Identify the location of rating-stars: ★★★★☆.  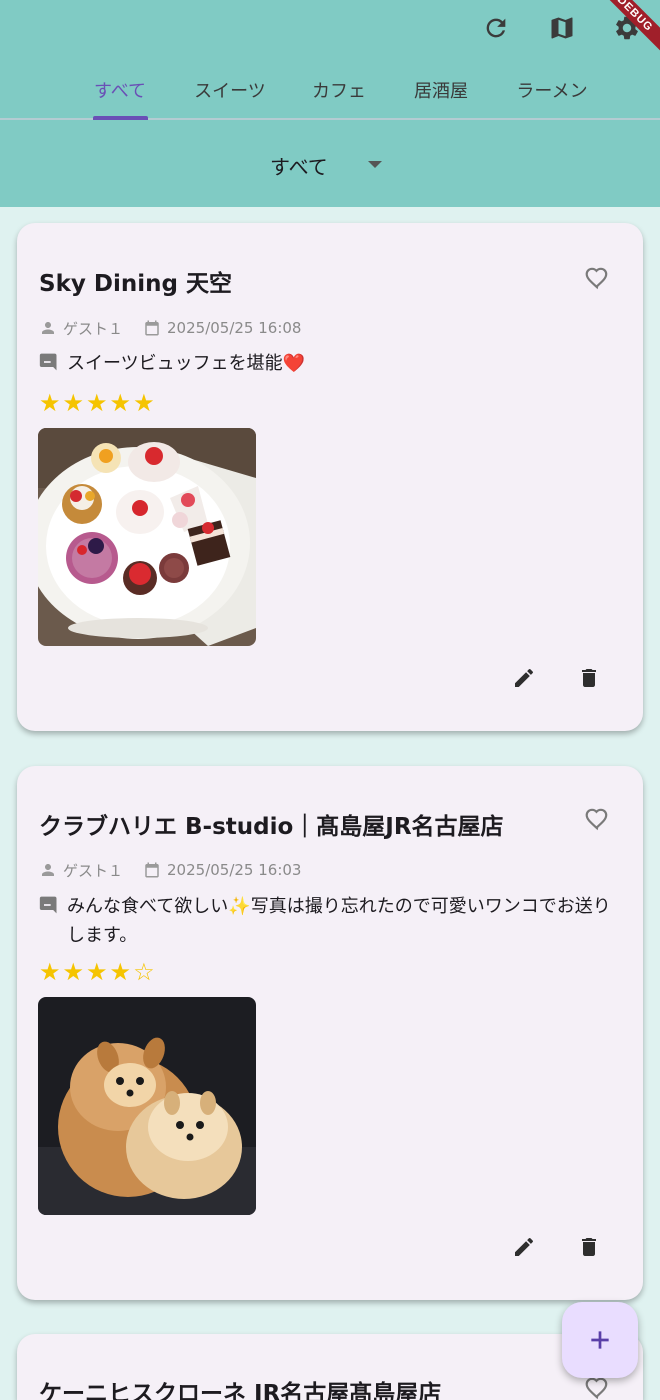
(98, 972).